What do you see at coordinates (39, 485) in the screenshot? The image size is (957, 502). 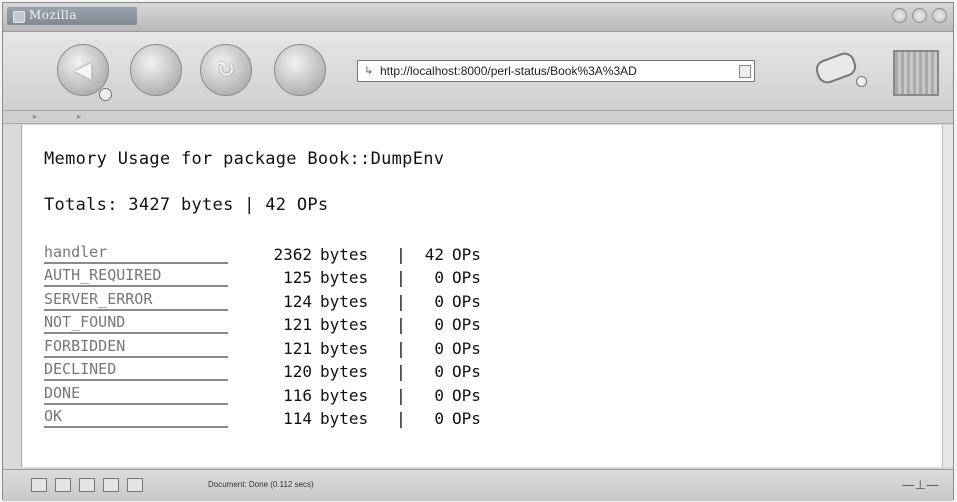 I see `navigator-icon` at bounding box center [39, 485].